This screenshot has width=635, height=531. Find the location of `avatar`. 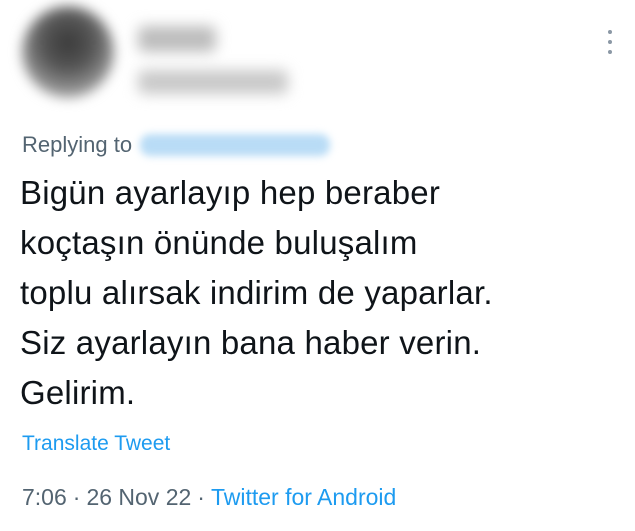

avatar is located at coordinates (68, 52).